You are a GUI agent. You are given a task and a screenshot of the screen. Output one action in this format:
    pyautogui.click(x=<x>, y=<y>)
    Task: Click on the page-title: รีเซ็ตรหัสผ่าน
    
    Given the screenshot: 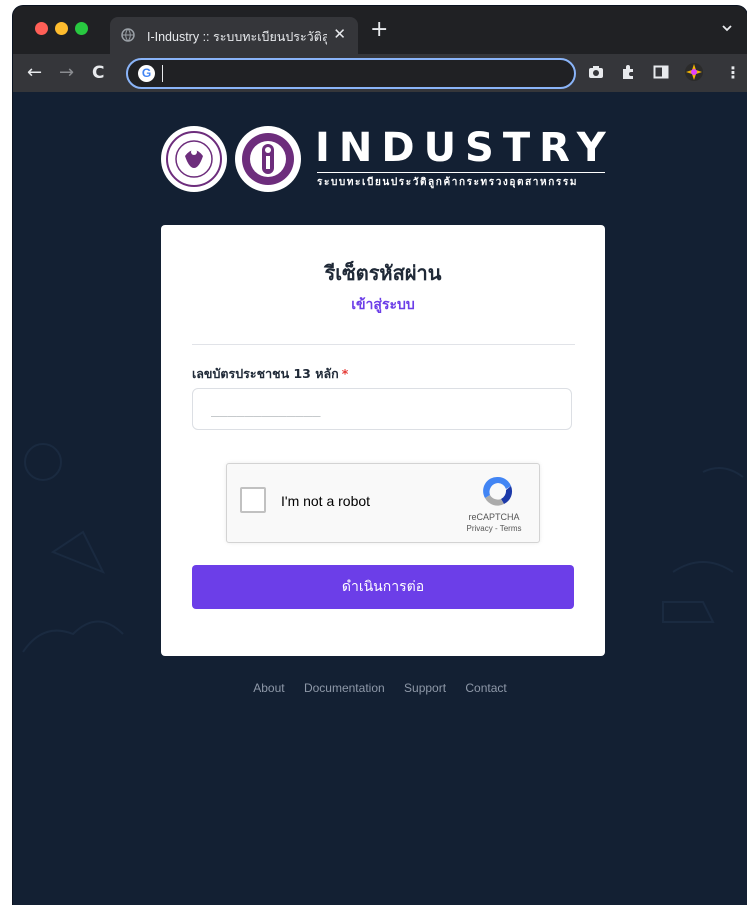 What is the action you would take?
    pyautogui.click(x=383, y=273)
    